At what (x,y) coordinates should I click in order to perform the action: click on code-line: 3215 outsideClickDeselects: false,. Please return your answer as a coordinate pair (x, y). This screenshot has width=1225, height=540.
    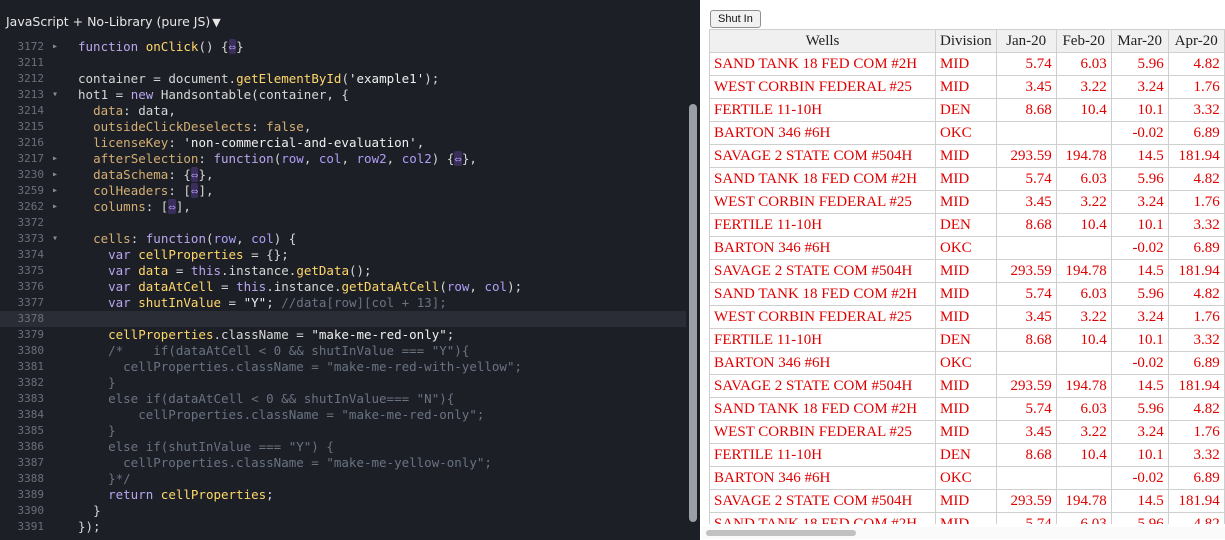
    Looking at the image, I should click on (343, 127).